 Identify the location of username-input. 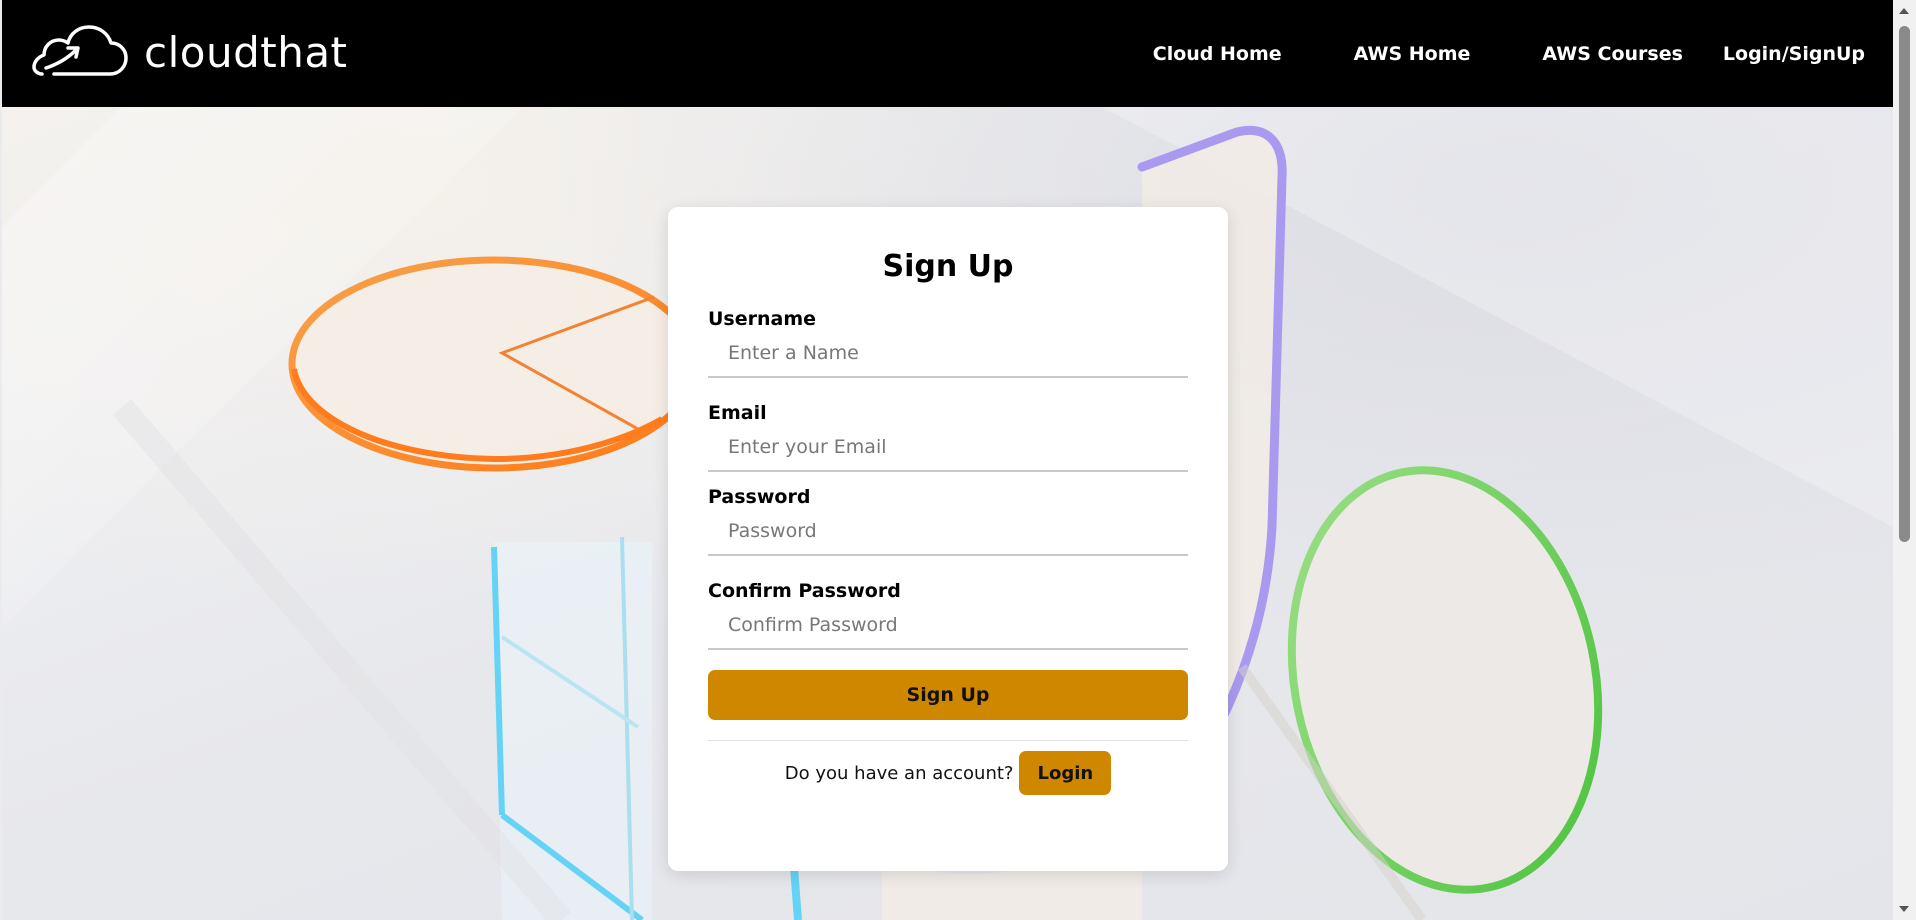
(948, 354).